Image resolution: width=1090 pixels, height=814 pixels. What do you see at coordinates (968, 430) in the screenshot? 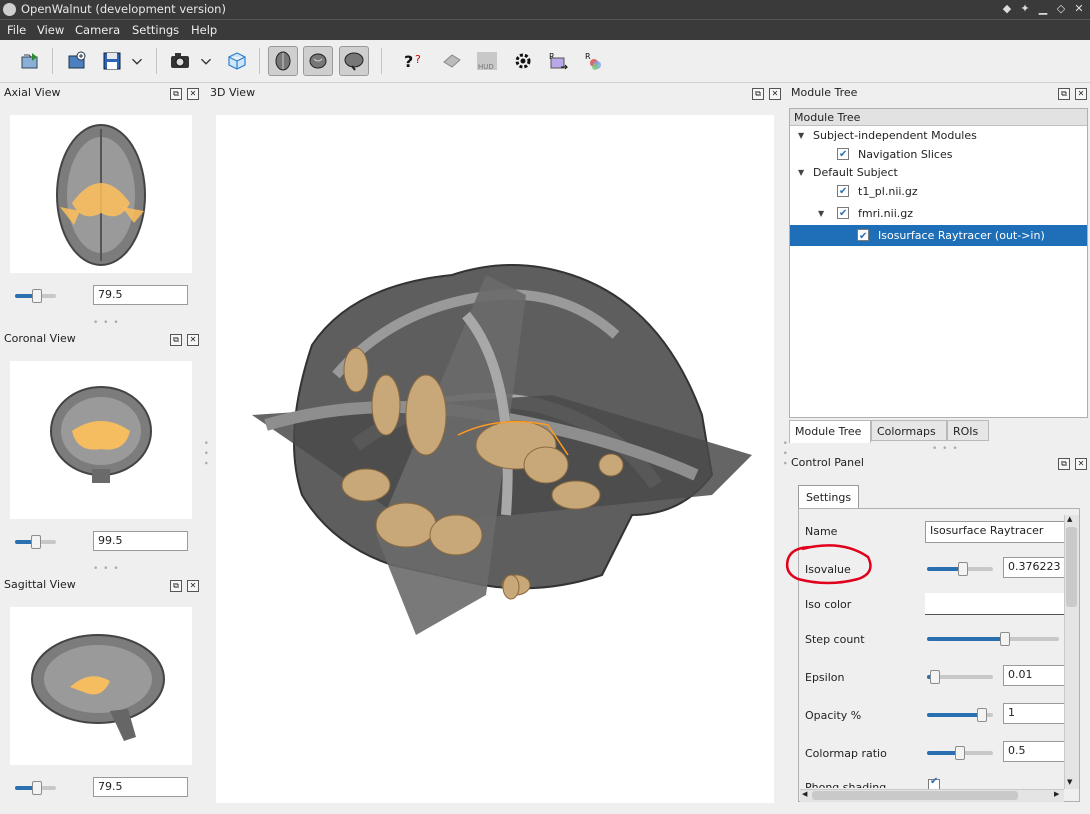
I see `tab-rois: ROIs` at bounding box center [968, 430].